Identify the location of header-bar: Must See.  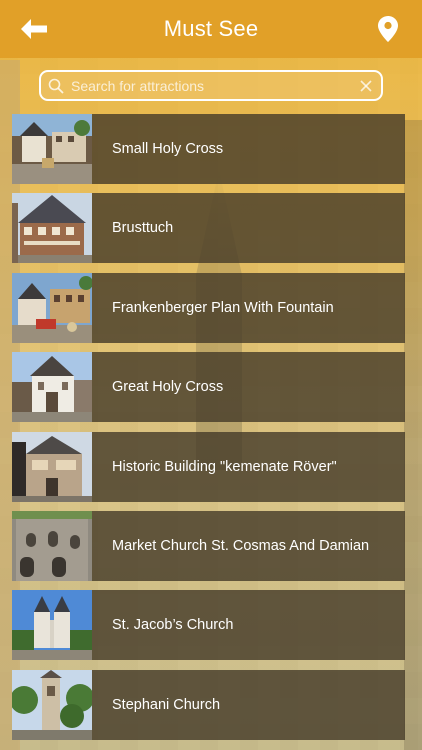
(211, 29).